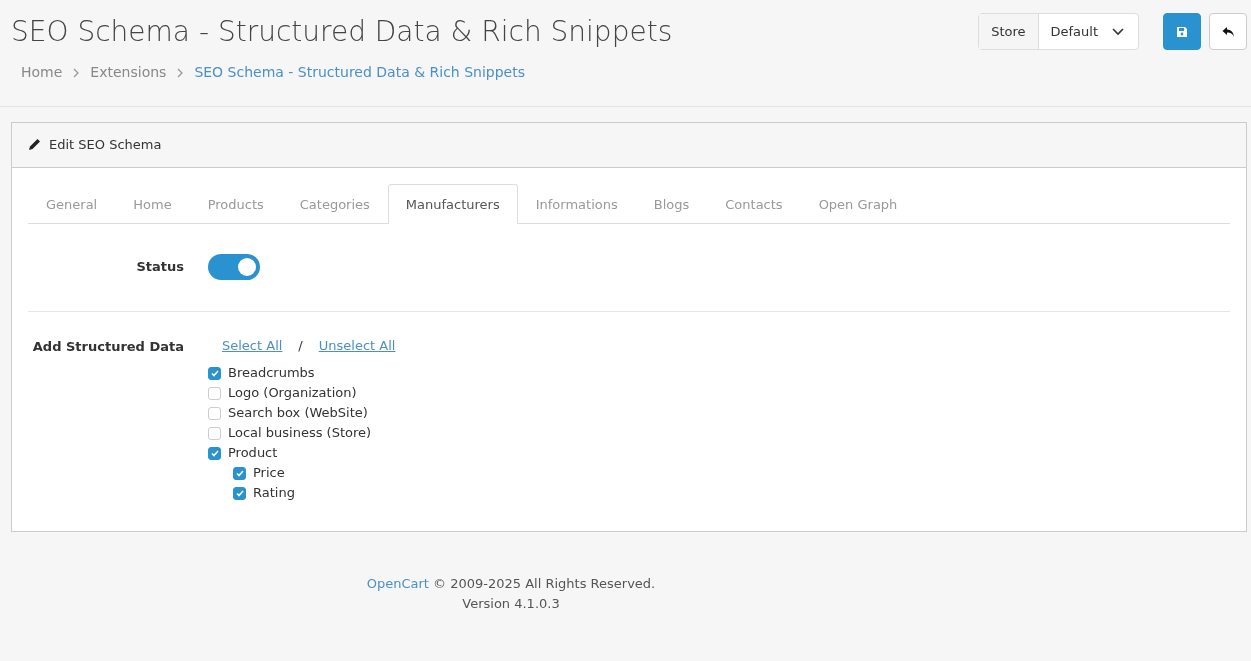 The image size is (1251, 661). I want to click on tab: Blogs, so click(671, 203).